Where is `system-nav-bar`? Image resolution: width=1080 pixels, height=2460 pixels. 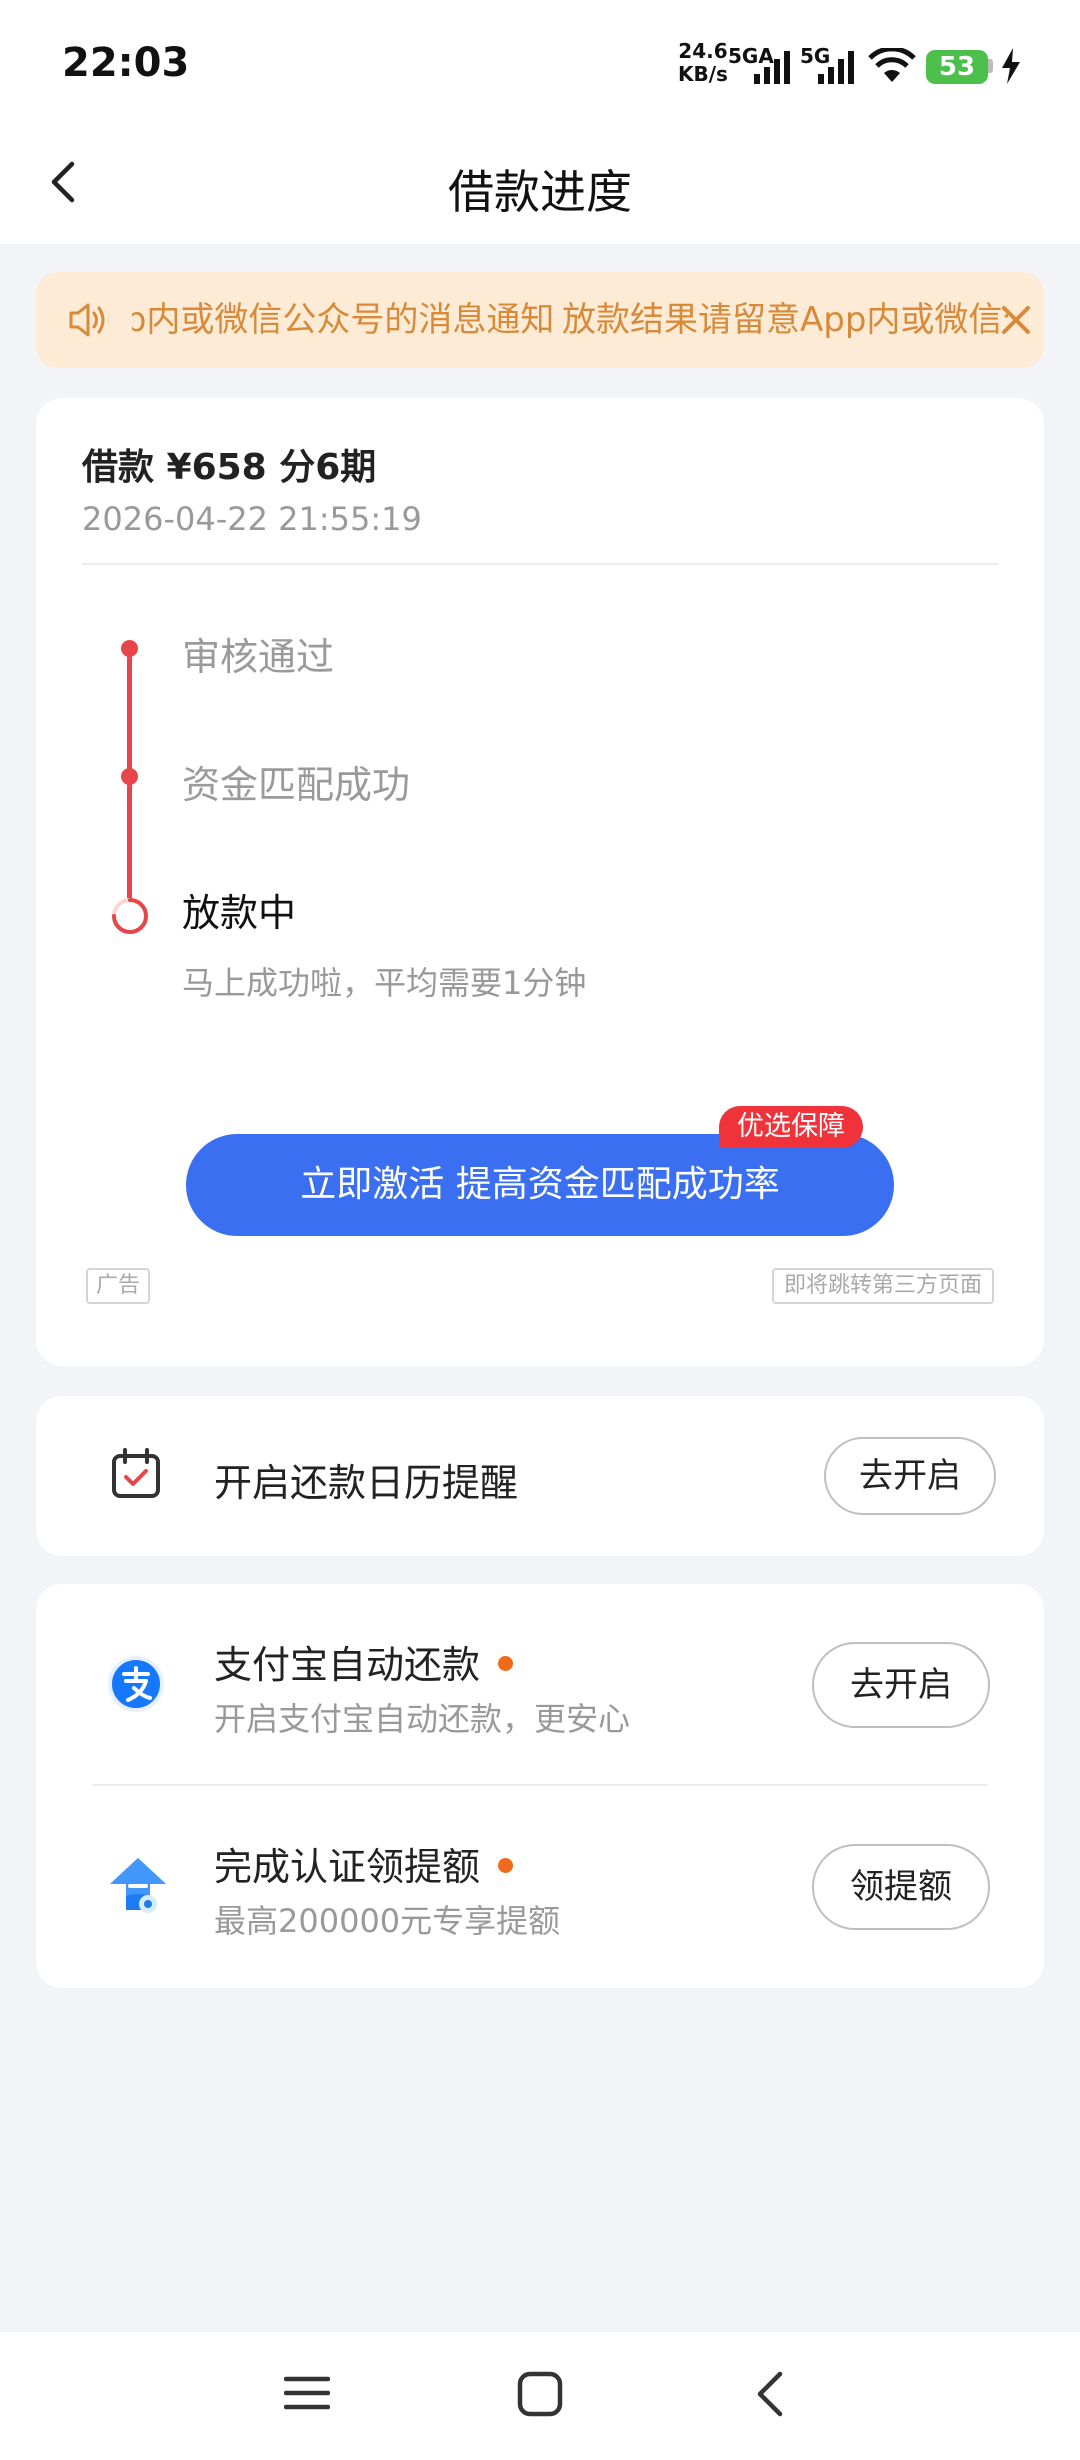 system-nav-bar is located at coordinates (540, 2396).